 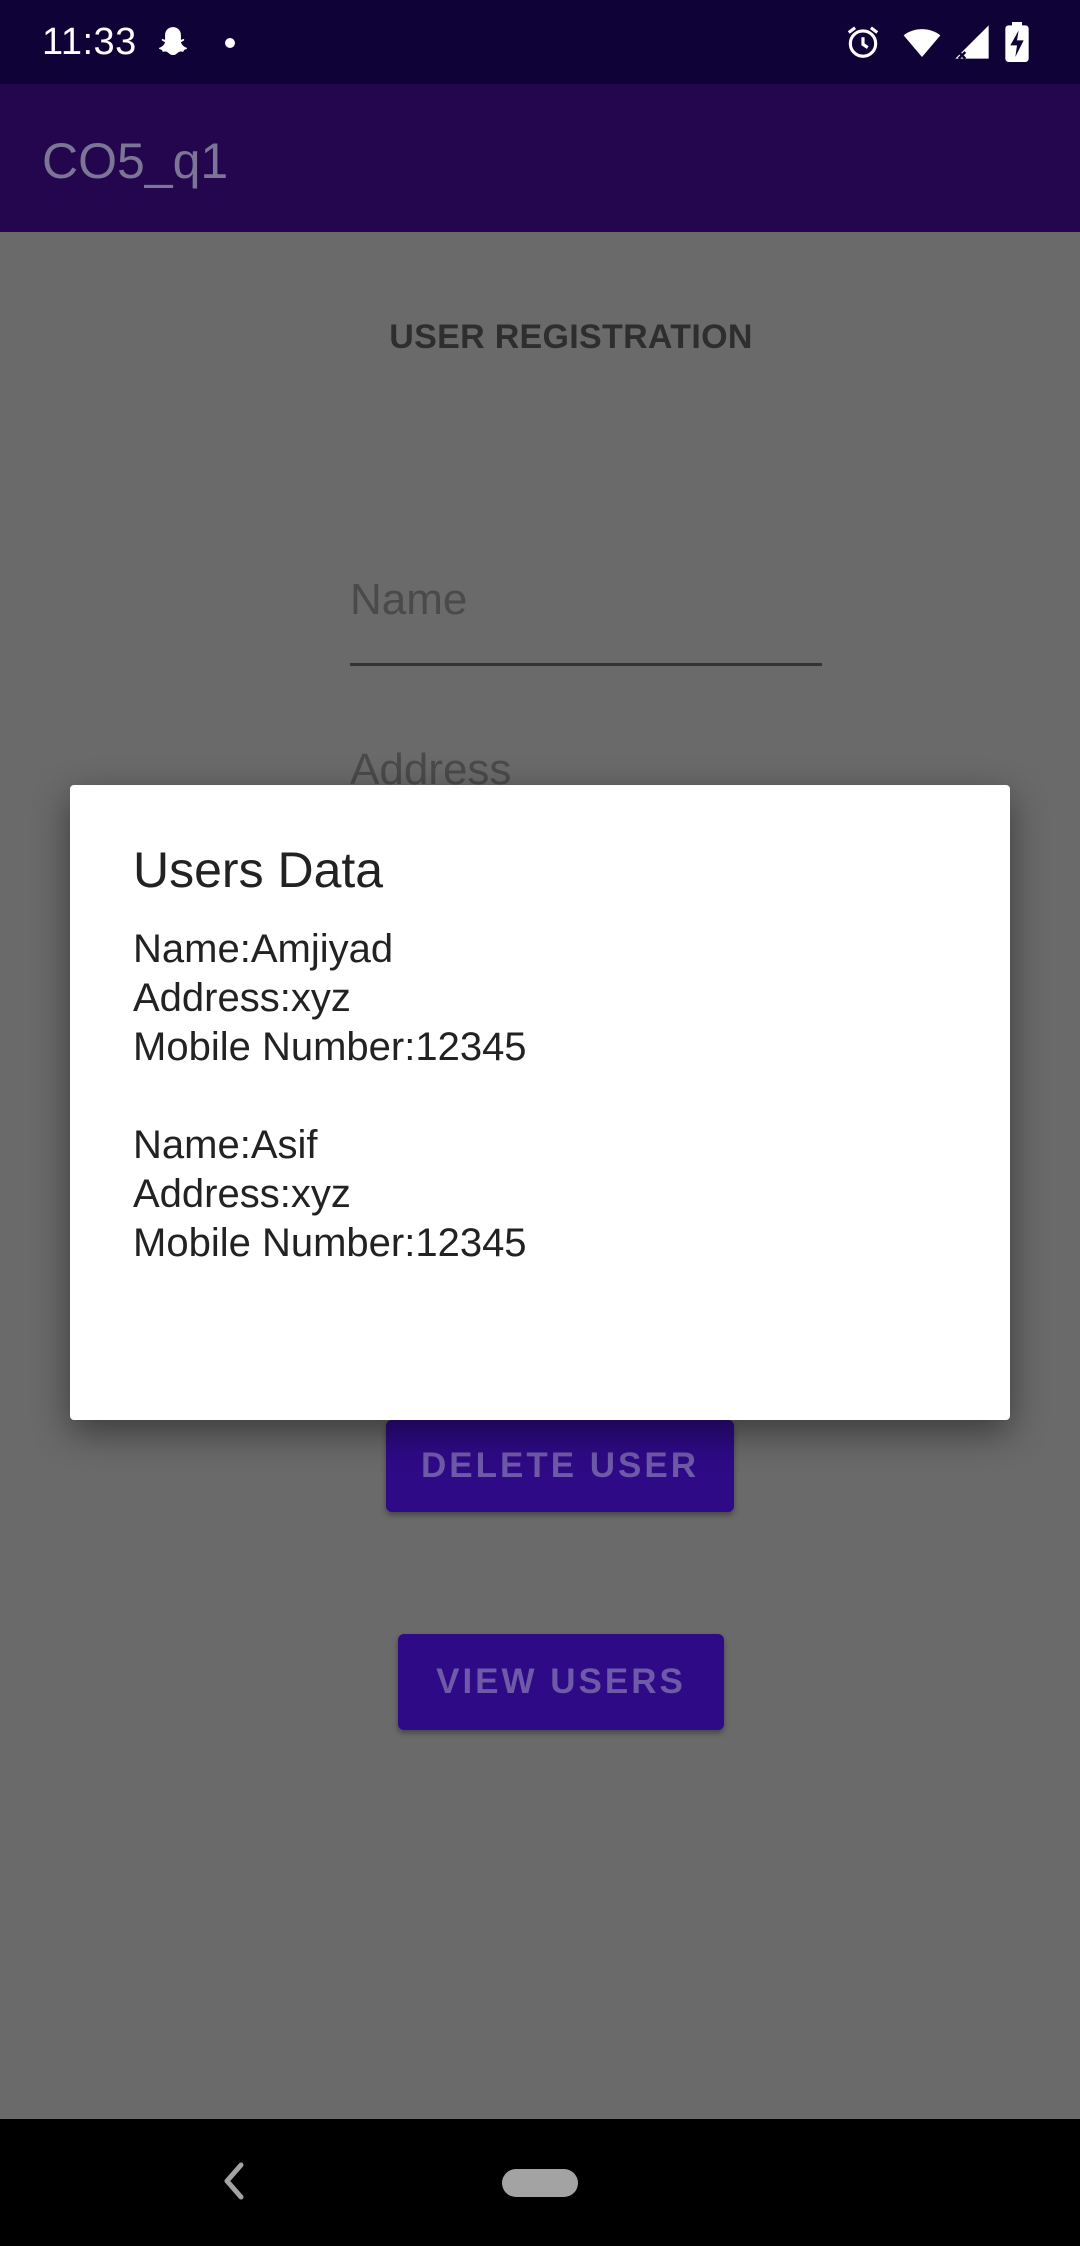 What do you see at coordinates (863, 42) in the screenshot?
I see `alarm-icon` at bounding box center [863, 42].